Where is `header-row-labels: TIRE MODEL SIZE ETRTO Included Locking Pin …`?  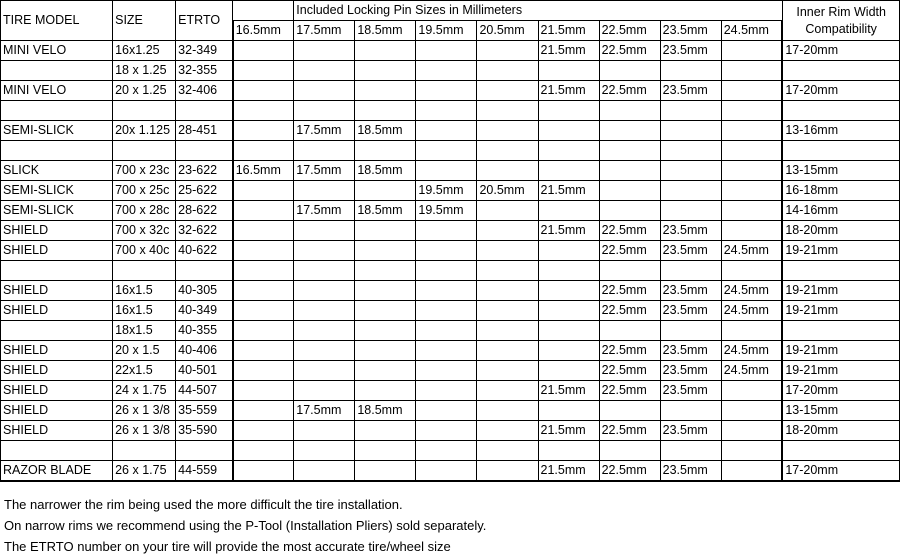
header-row-labels: TIRE MODEL SIZE ETRTO Included Locking Pin … is located at coordinates (450, 20).